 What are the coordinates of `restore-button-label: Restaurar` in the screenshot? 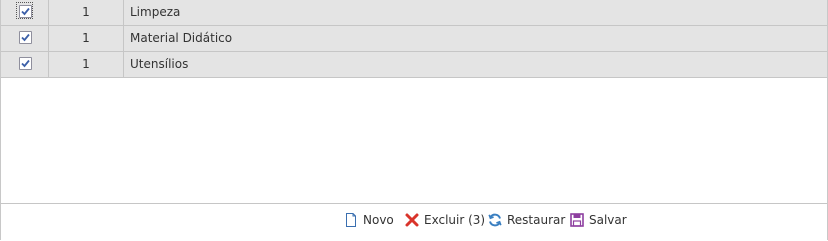 It's located at (536, 220).